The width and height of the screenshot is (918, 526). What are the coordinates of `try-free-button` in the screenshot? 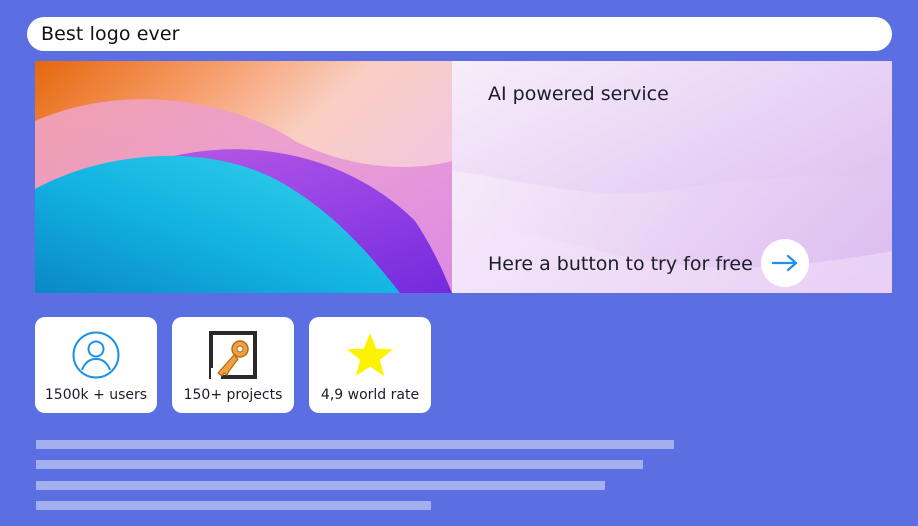 It's located at (785, 263).